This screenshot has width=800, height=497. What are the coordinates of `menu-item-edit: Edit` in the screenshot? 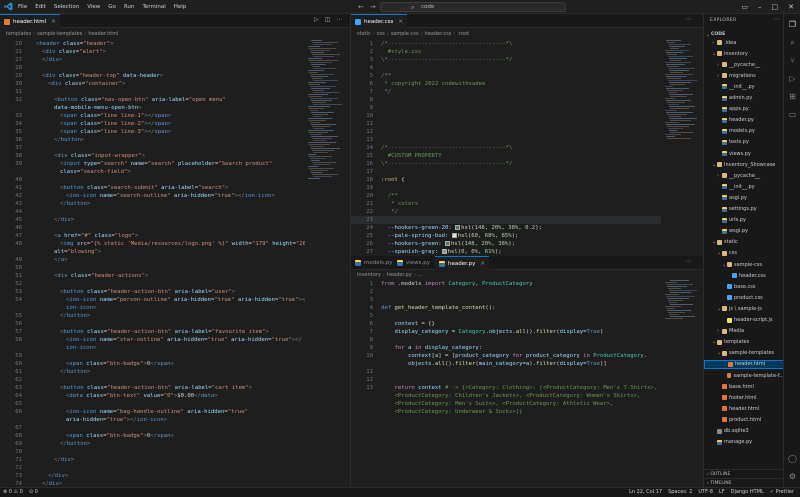 It's located at (40, 7).